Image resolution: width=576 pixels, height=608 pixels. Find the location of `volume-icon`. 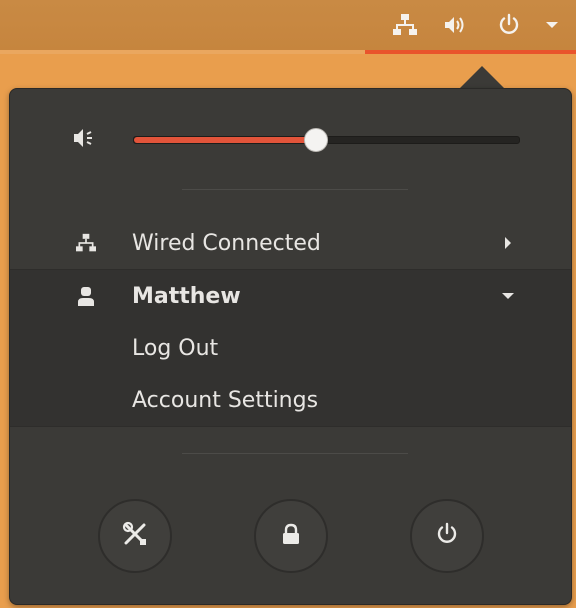

volume-icon is located at coordinates (455, 25).